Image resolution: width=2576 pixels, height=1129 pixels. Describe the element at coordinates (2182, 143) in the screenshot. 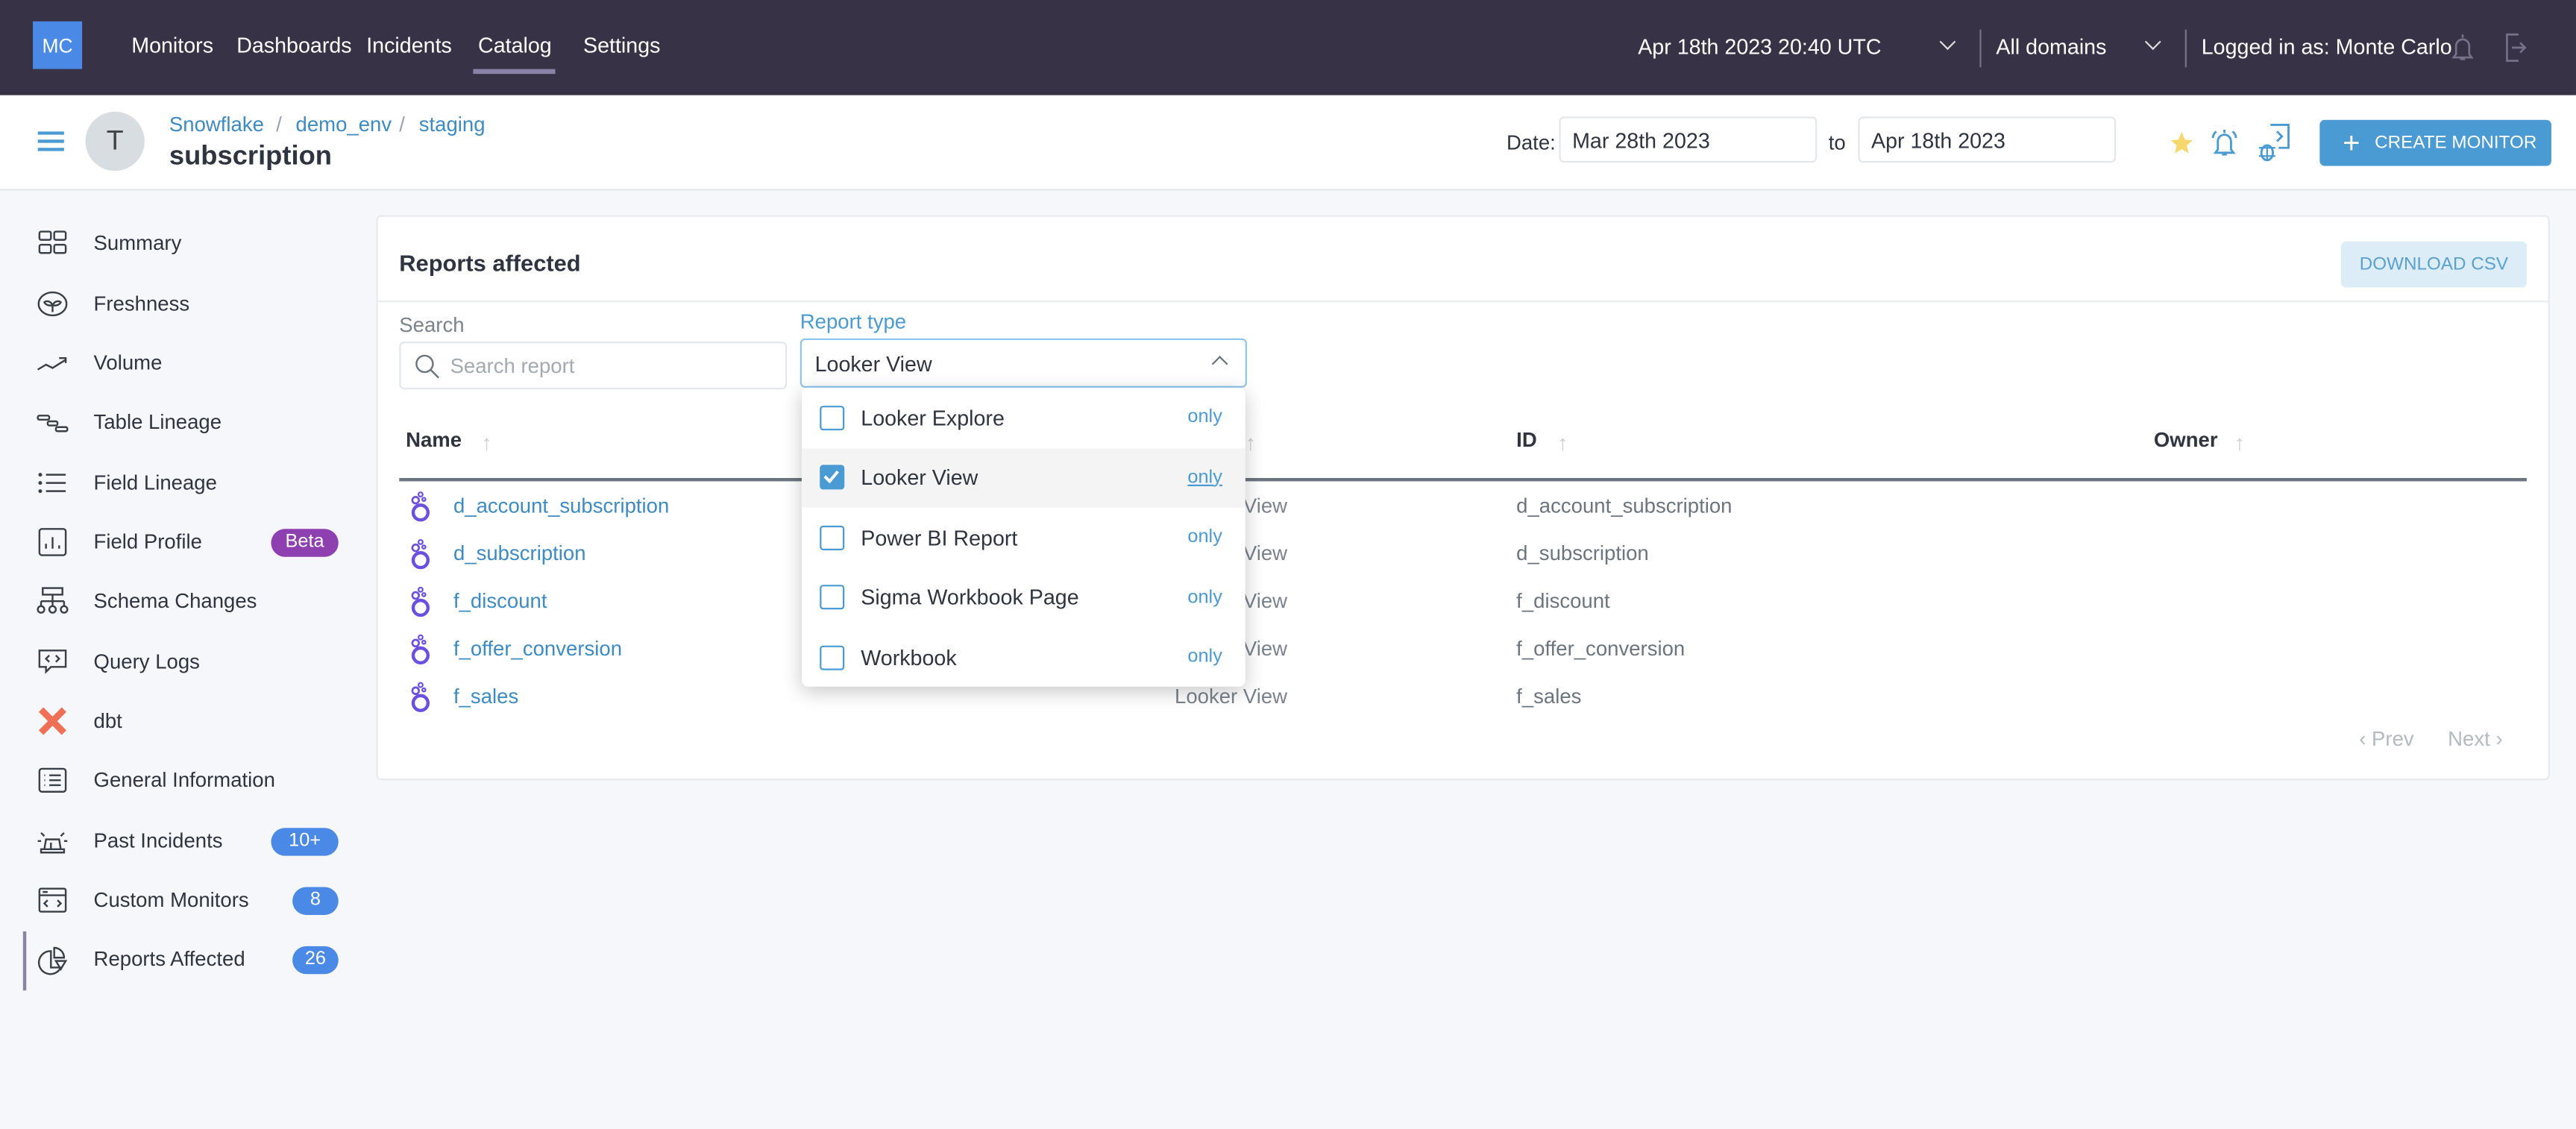

I see `star-icon` at that location.